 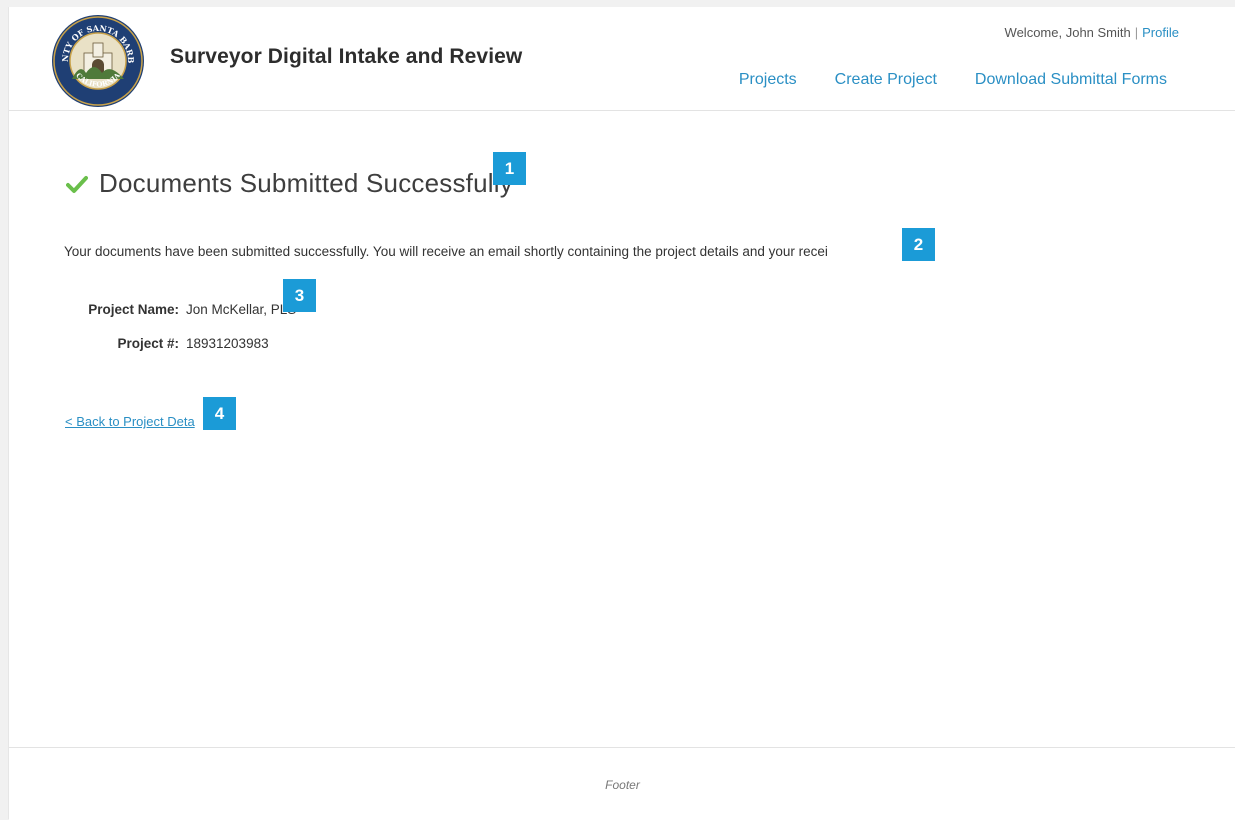 I want to click on nav-projects: Projects, so click(x=768, y=80).